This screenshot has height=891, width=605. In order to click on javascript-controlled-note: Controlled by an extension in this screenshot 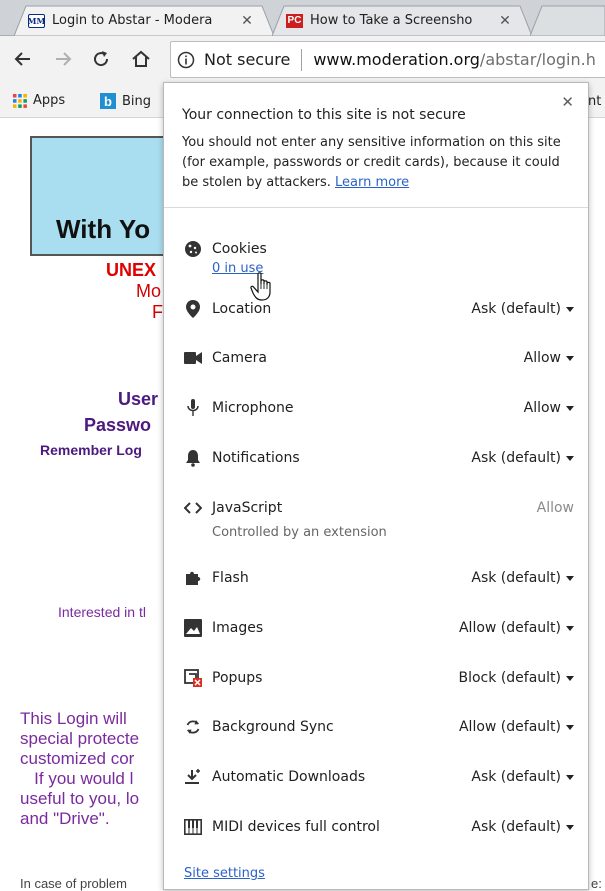, I will do `click(299, 532)`.